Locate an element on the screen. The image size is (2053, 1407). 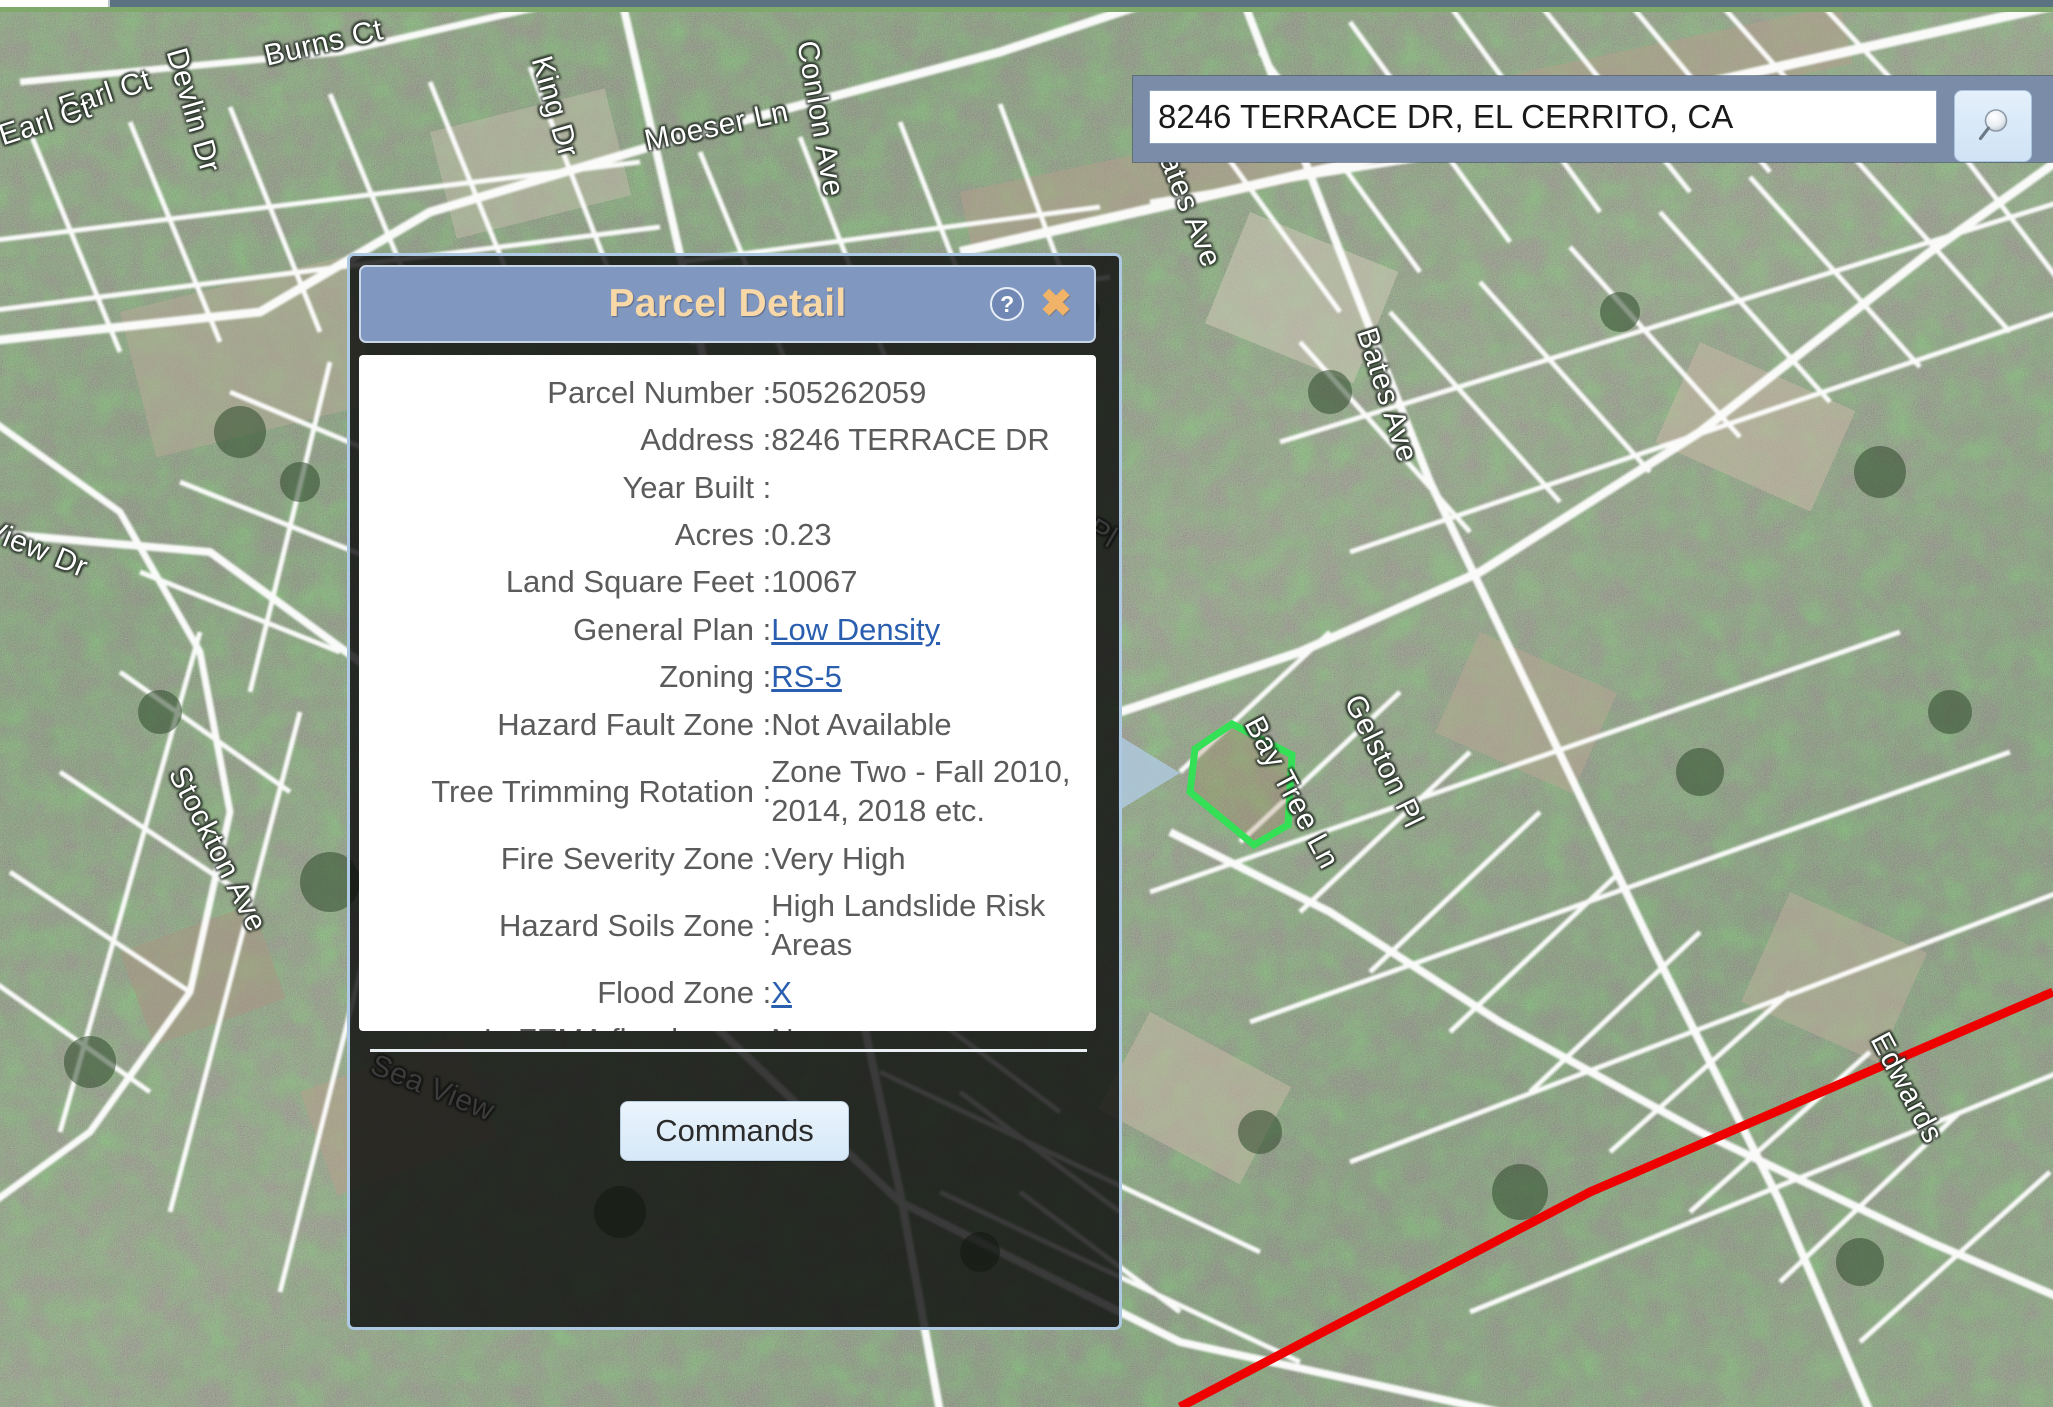
detail-row: General Plan : Low Density is located at coordinates (727, 629).